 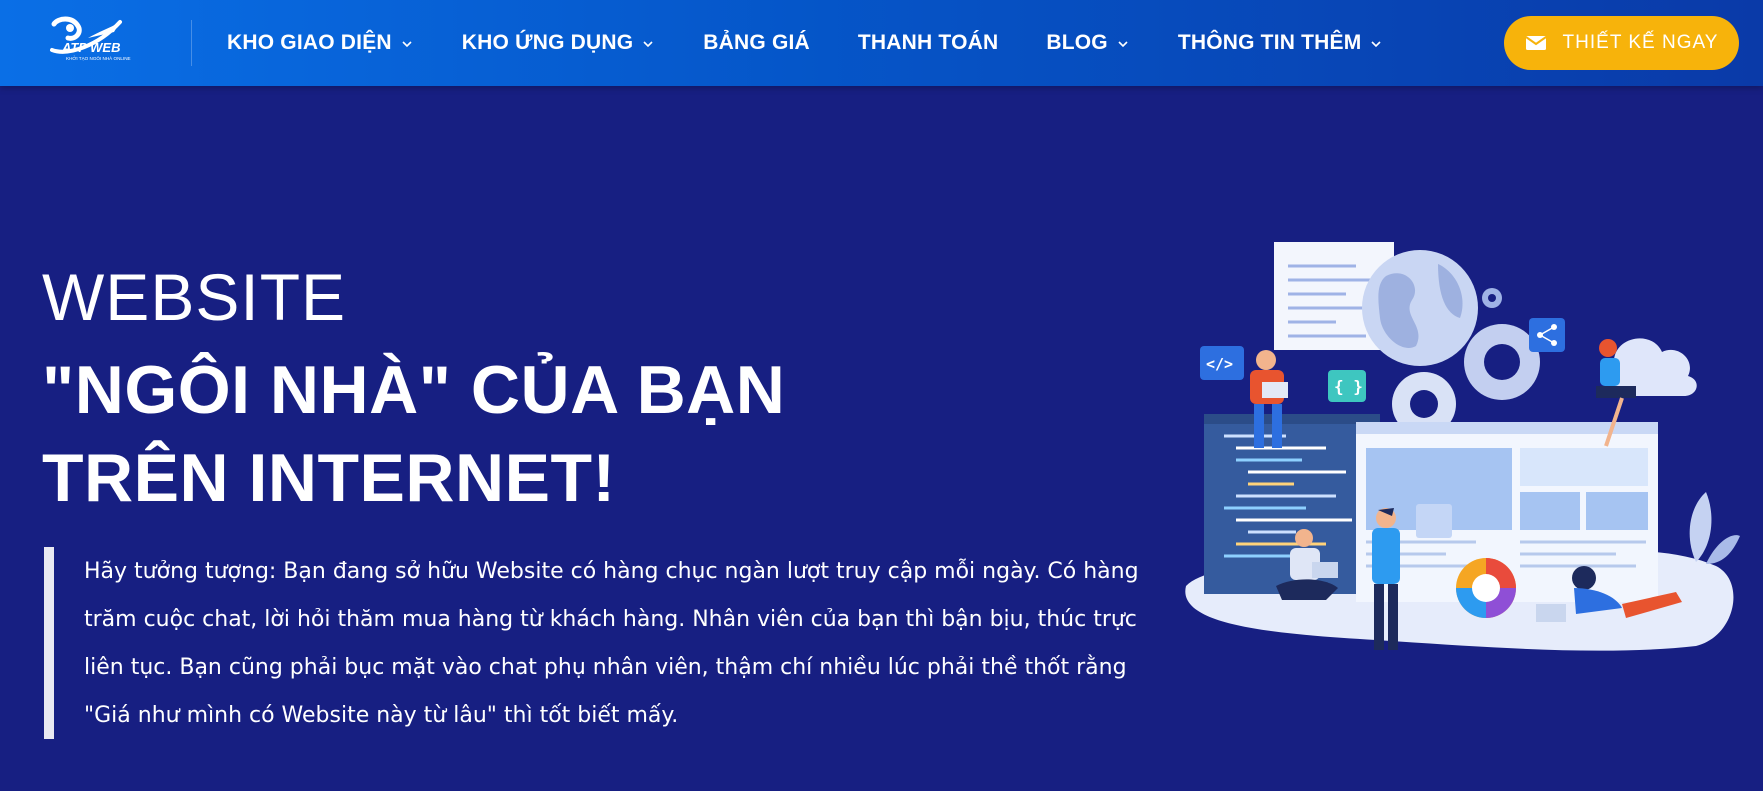 I want to click on braces-icon: { }, so click(x=1347, y=386).